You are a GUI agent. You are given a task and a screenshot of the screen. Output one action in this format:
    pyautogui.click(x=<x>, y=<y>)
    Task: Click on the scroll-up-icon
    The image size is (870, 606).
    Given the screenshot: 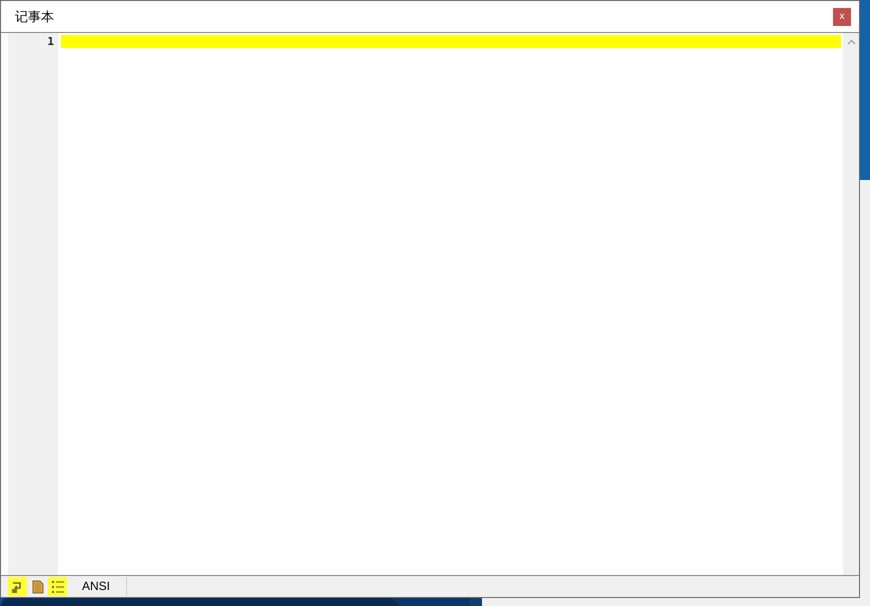 What is the action you would take?
    pyautogui.click(x=851, y=42)
    